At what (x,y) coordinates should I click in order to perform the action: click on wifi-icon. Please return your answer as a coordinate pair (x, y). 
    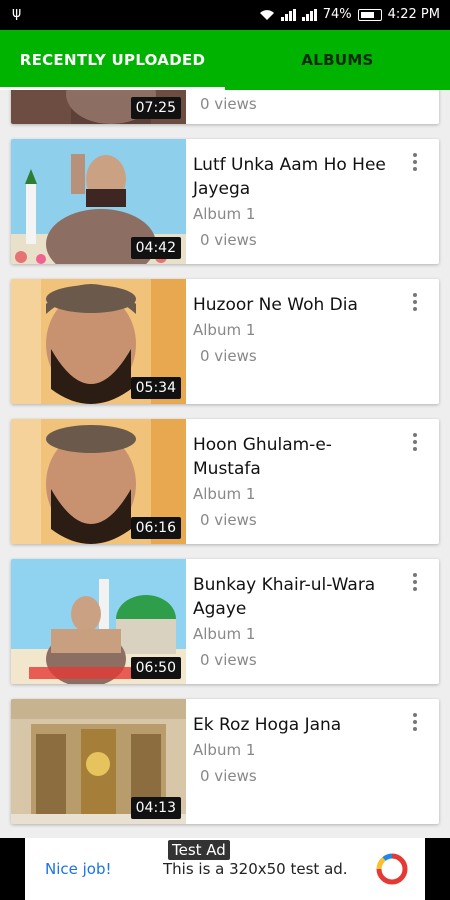
    Looking at the image, I should click on (266, 14).